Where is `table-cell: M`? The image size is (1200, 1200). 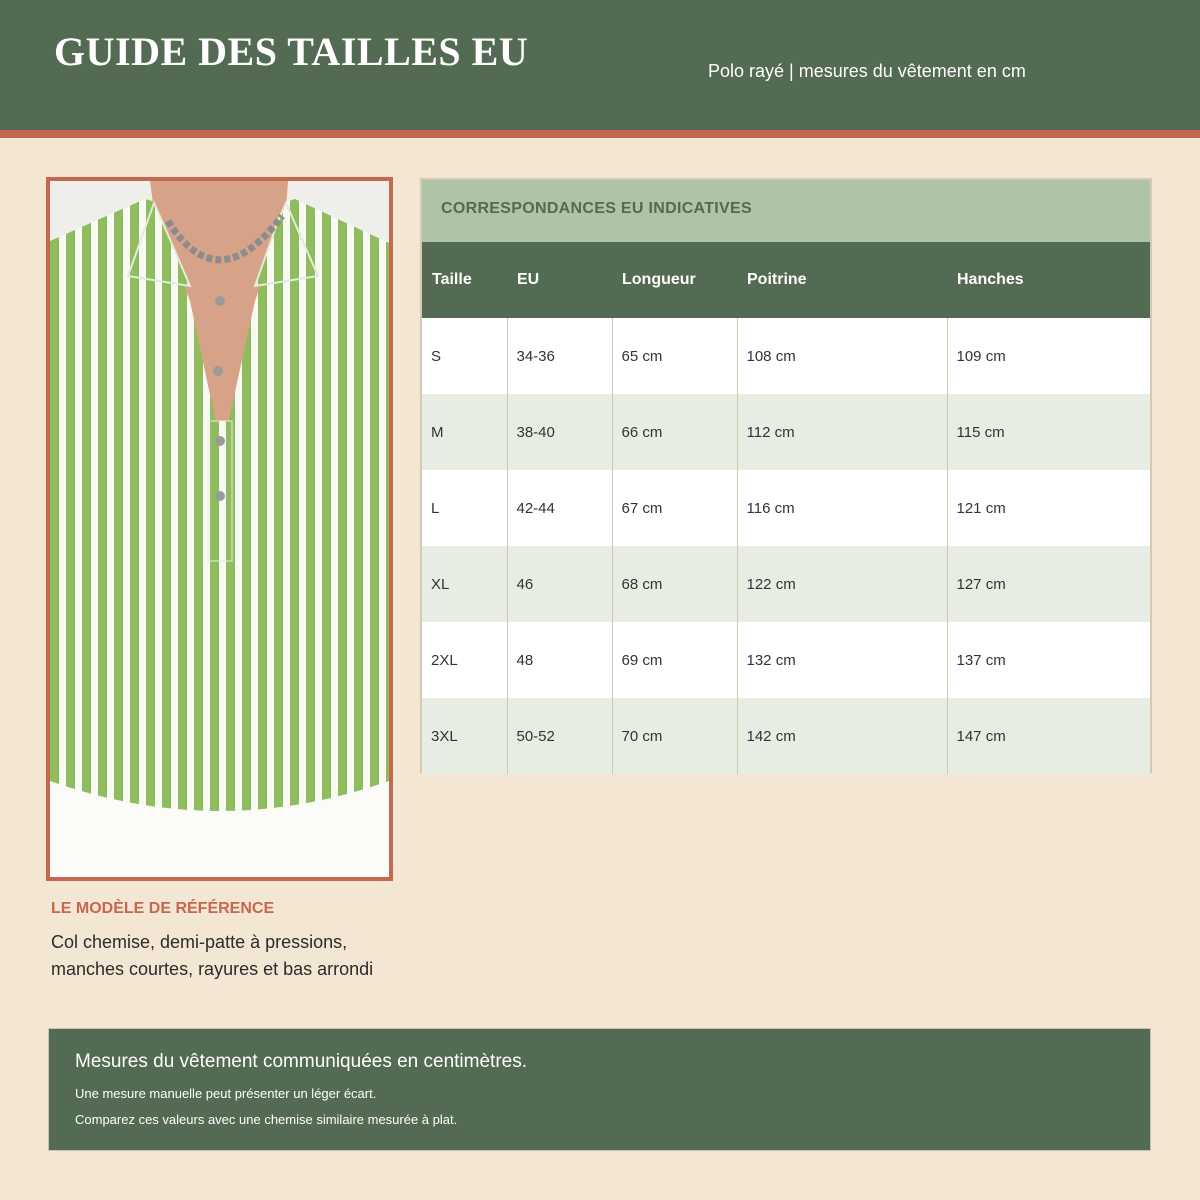 table-cell: M is located at coordinates (465, 432).